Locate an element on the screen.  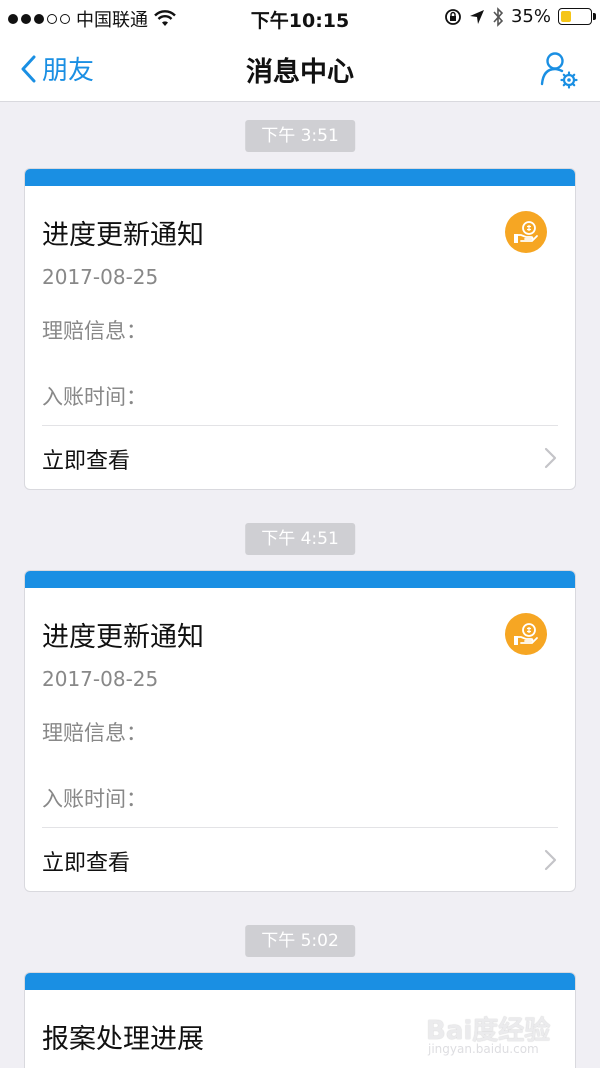
battery-fill is located at coordinates (566, 16).